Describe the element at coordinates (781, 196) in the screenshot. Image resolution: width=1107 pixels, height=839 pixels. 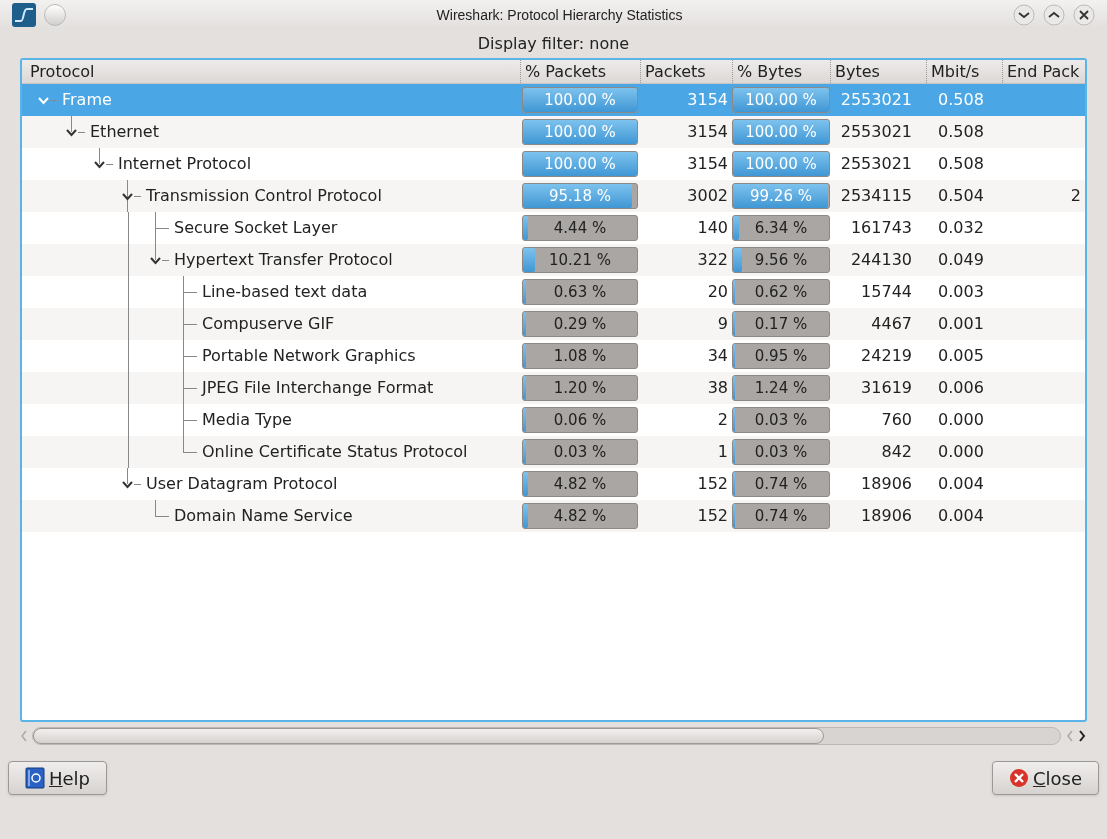
I see `percent-bar: 99.26 %` at that location.